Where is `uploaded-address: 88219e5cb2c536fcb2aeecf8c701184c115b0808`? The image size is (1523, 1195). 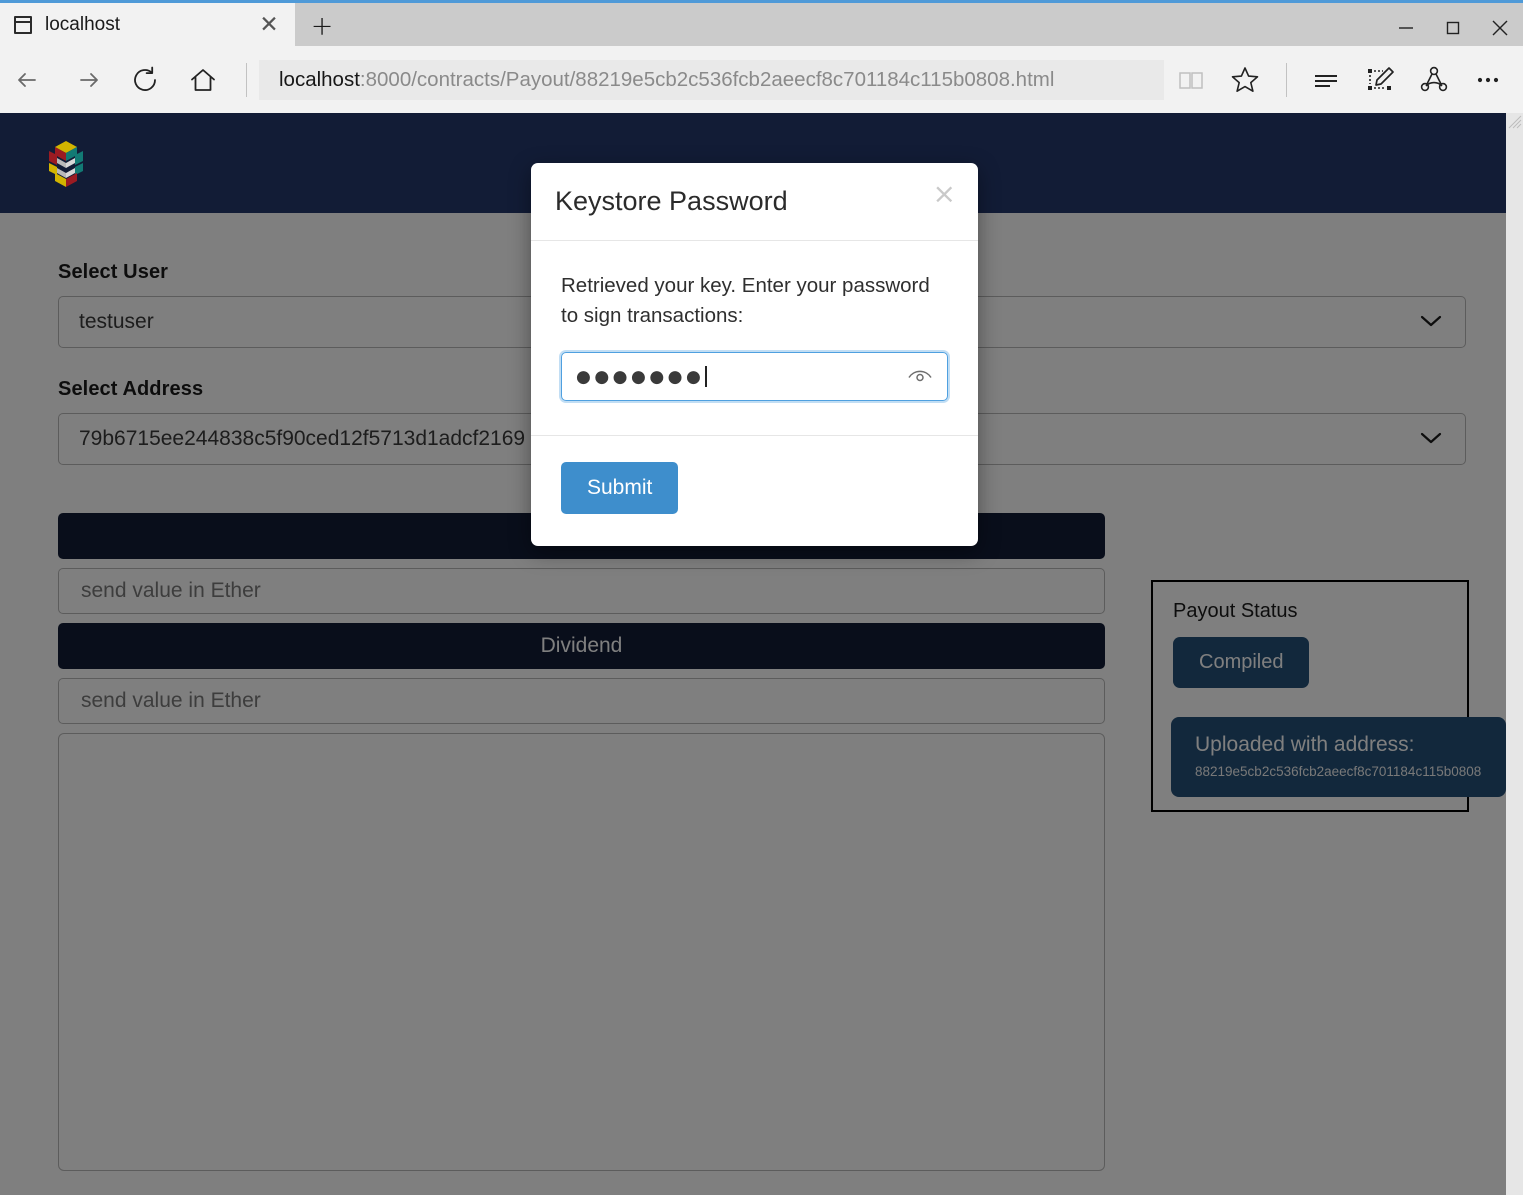
uploaded-address: 88219e5cb2c536fcb2aeecf8c701184c115b0808 is located at coordinates (1338, 772).